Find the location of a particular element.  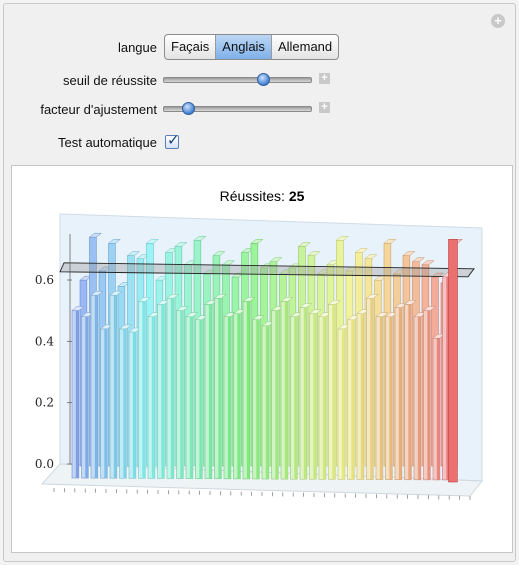

y-tick-label: 0.4 is located at coordinates (44, 341).